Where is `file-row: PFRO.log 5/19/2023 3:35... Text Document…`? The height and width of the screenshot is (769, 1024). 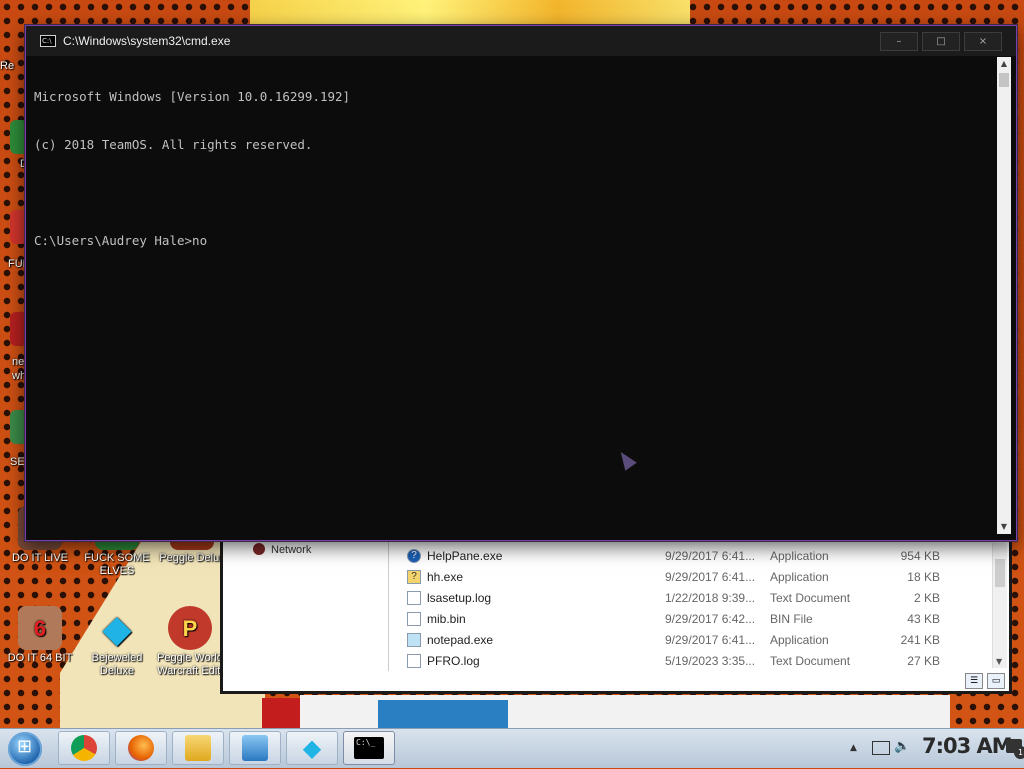 file-row: PFRO.log 5/19/2023 3:35... Text Document… is located at coordinates (702, 660).